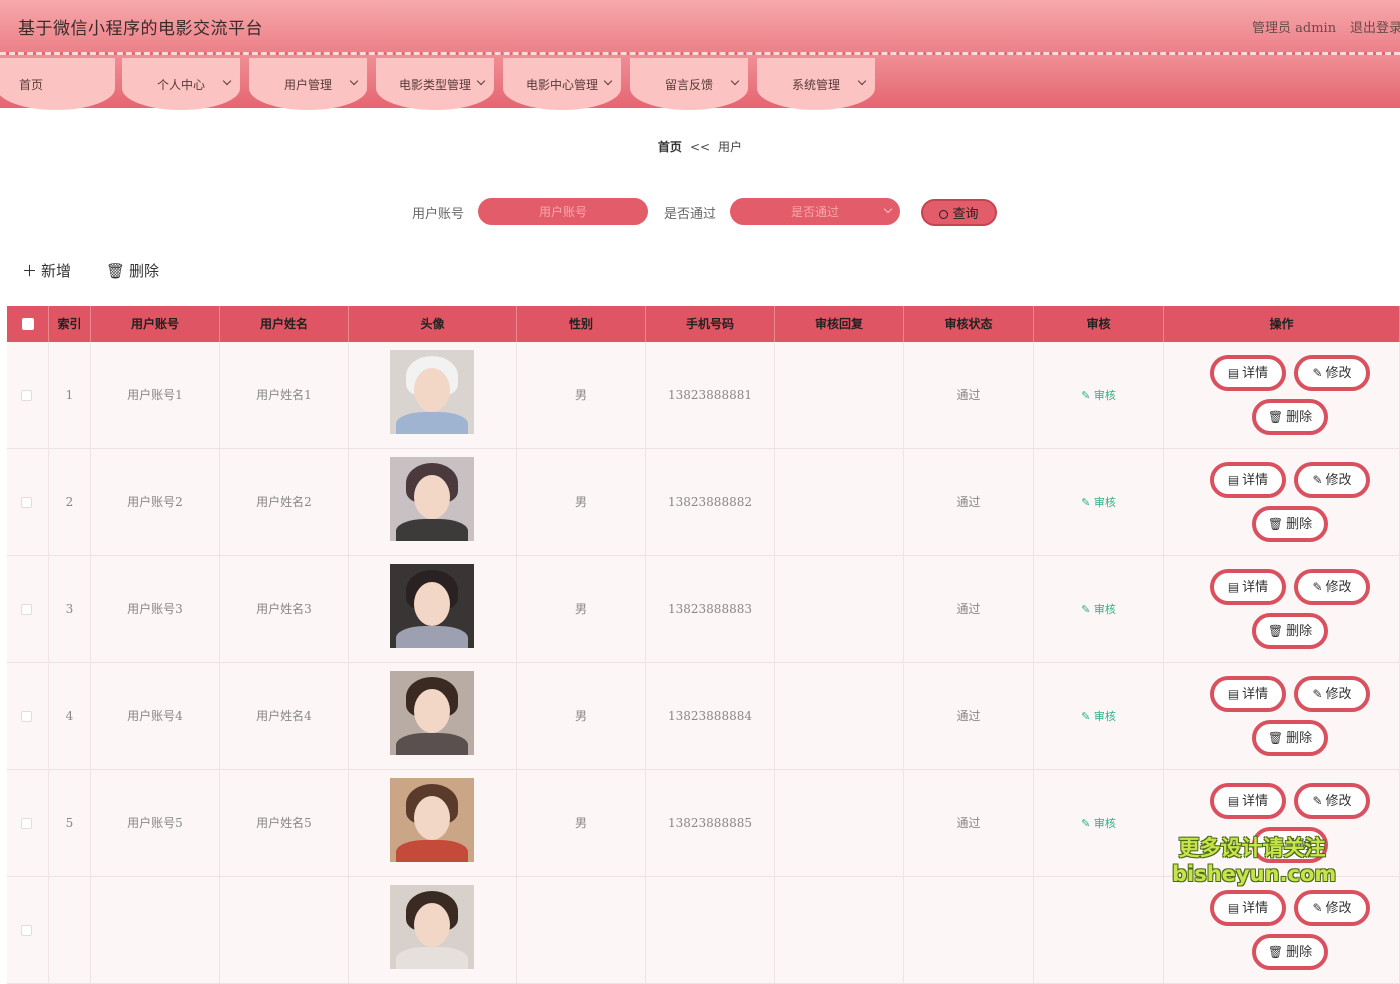  I want to click on nav-item-1: 个人中心, so click(181, 84).